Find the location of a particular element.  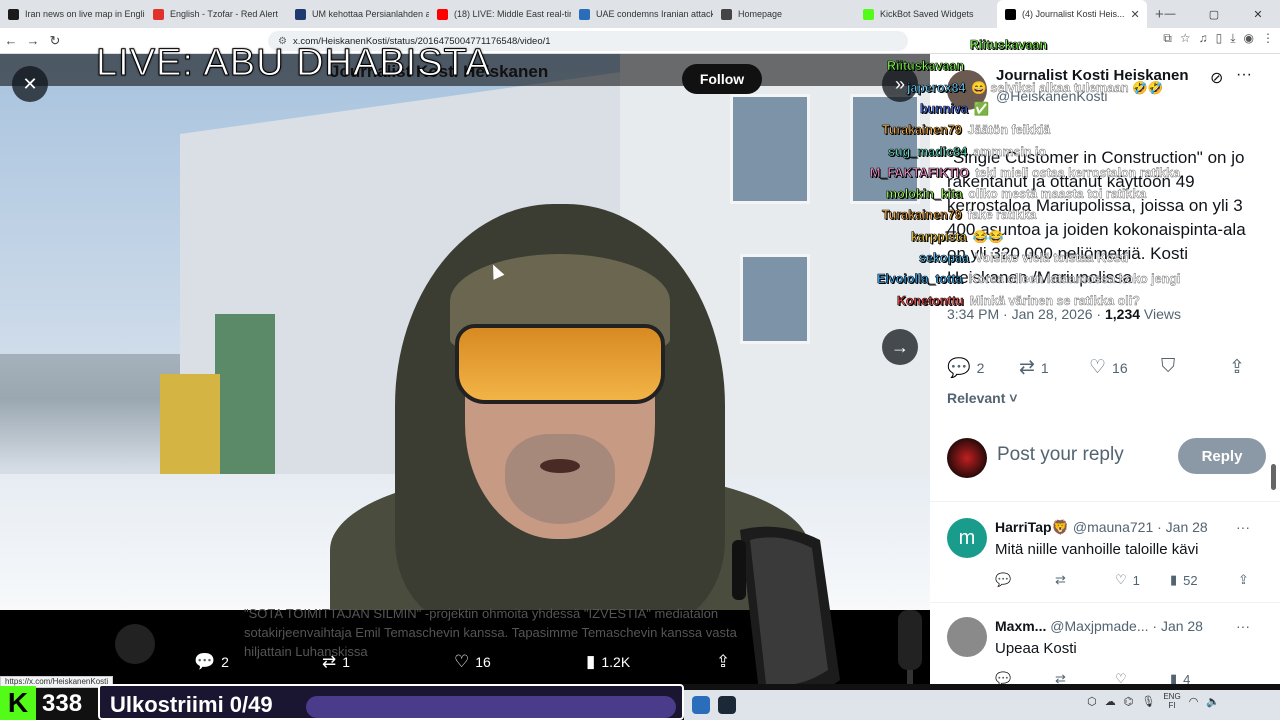

reply-button: 💬 2 is located at coordinates (965, 368).